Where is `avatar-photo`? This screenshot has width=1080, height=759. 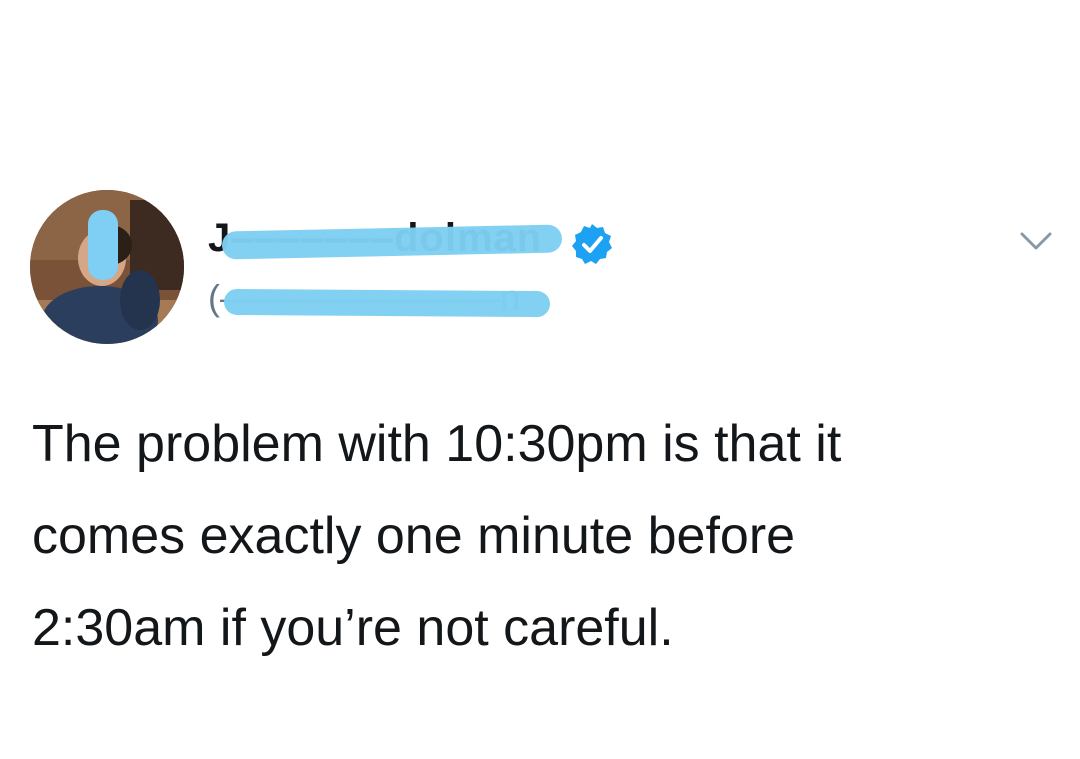
avatar-photo is located at coordinates (107, 267).